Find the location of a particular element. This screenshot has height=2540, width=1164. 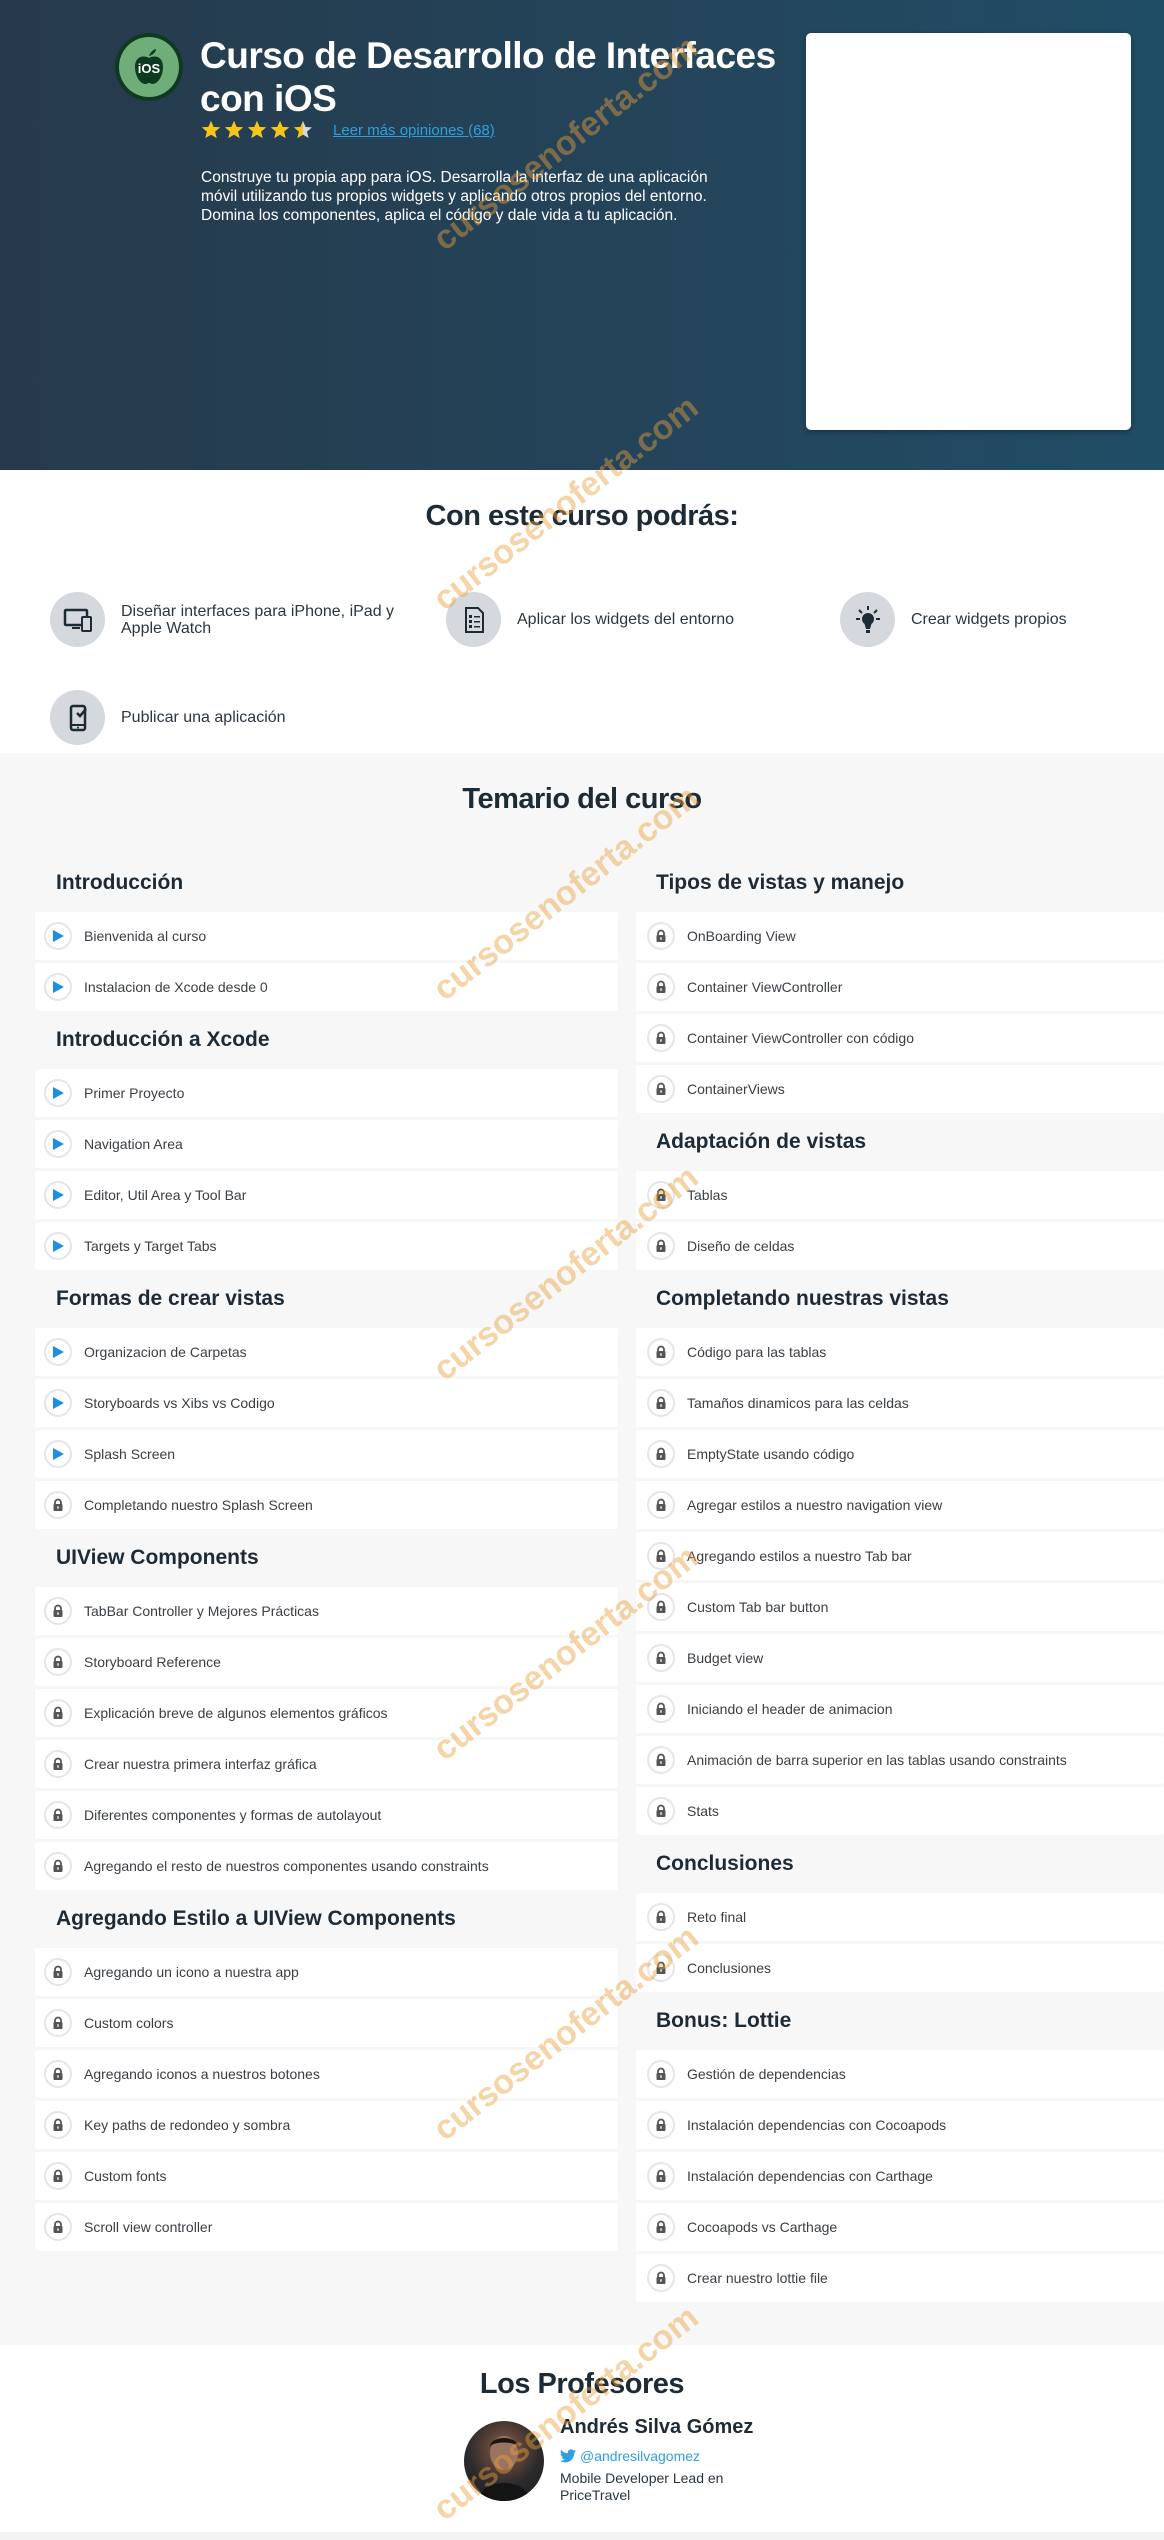

lesson-label: Gestión de dependencias is located at coordinates (766, 2074).